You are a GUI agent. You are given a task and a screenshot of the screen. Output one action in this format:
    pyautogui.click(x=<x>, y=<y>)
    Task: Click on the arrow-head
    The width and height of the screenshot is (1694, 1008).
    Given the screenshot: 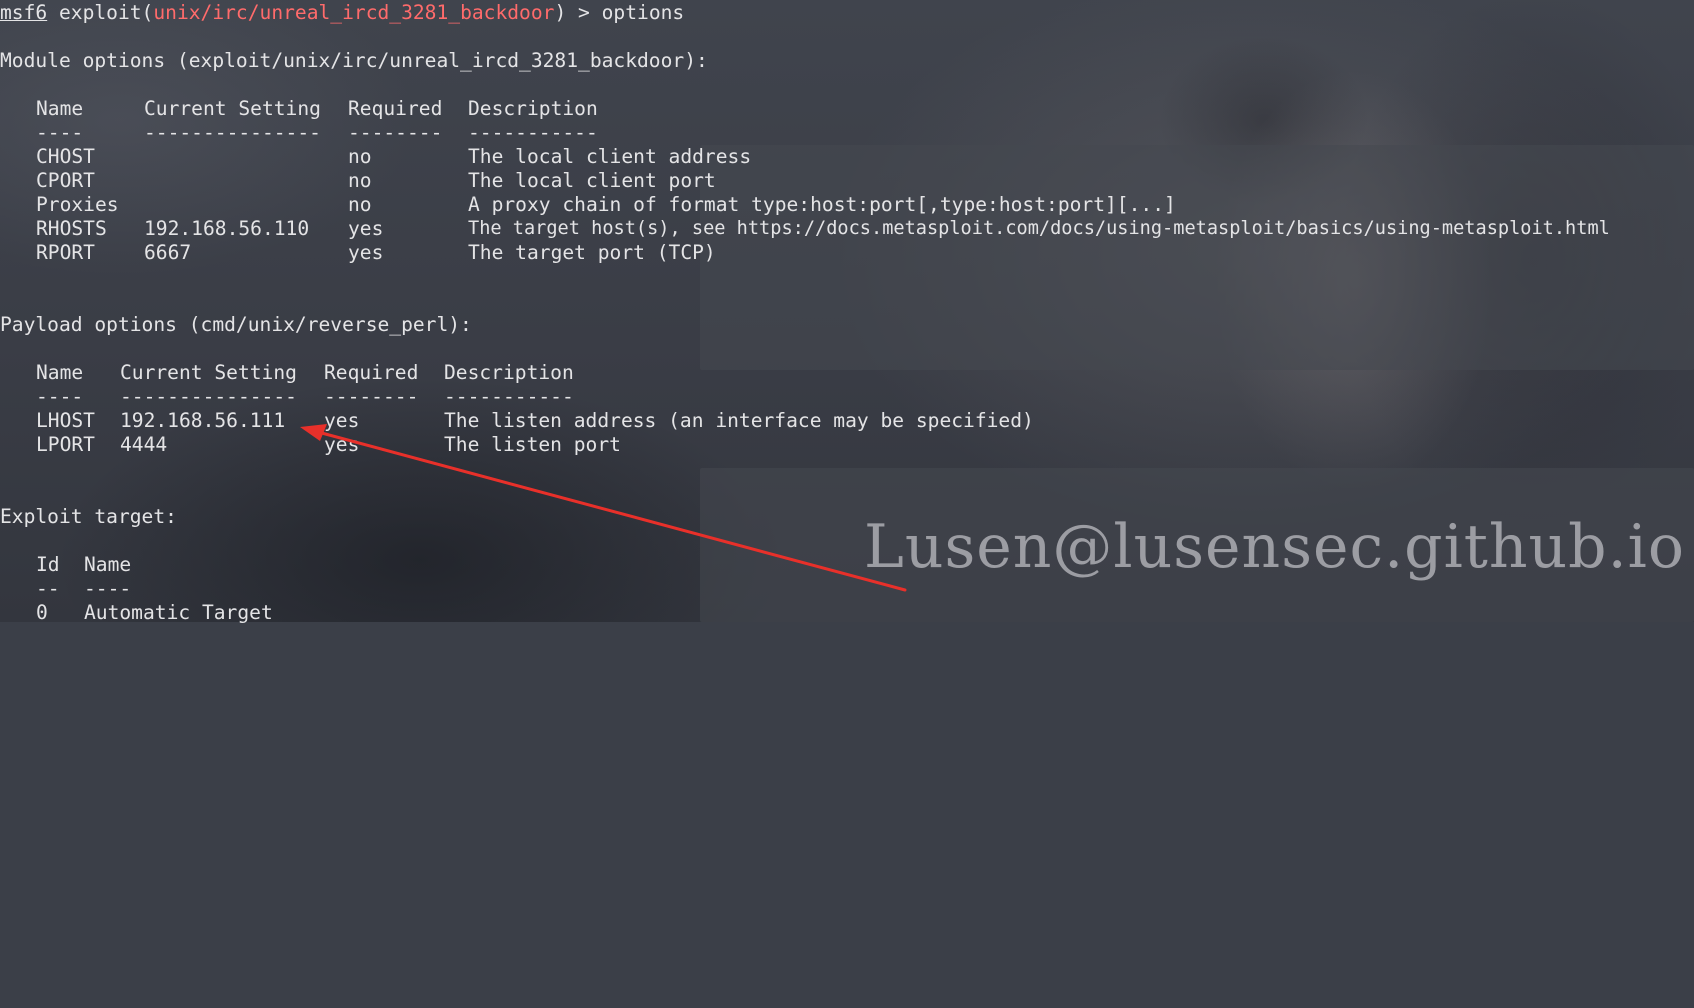 What is the action you would take?
    pyautogui.click(x=313, y=432)
    